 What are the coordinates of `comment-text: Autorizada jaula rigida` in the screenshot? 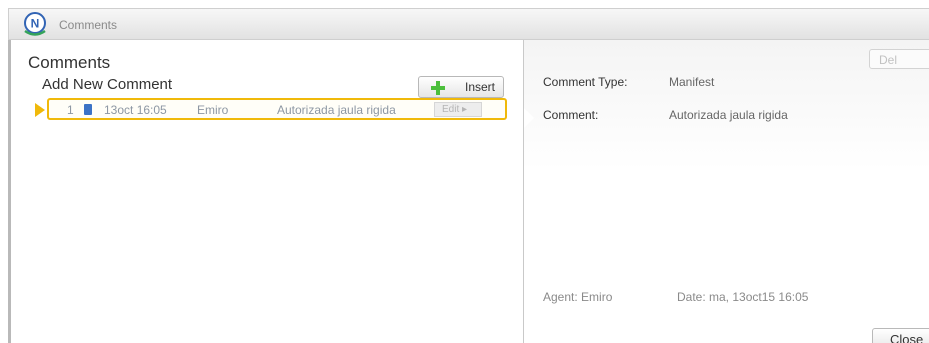 It's located at (336, 110).